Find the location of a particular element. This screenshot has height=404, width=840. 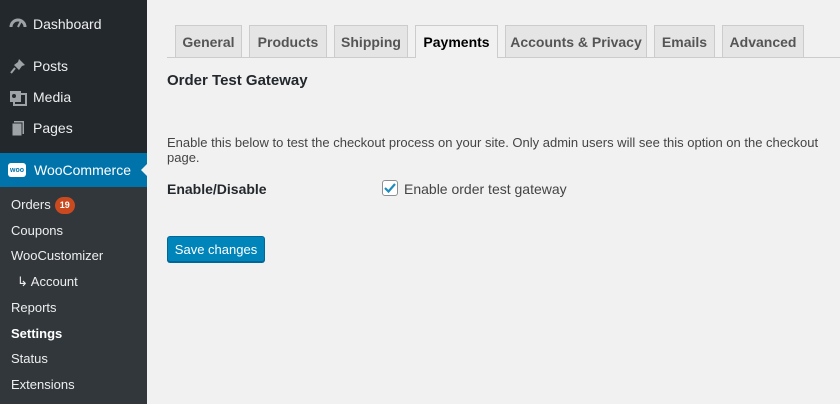

menu-label: WooCommerce is located at coordinates (82, 170).